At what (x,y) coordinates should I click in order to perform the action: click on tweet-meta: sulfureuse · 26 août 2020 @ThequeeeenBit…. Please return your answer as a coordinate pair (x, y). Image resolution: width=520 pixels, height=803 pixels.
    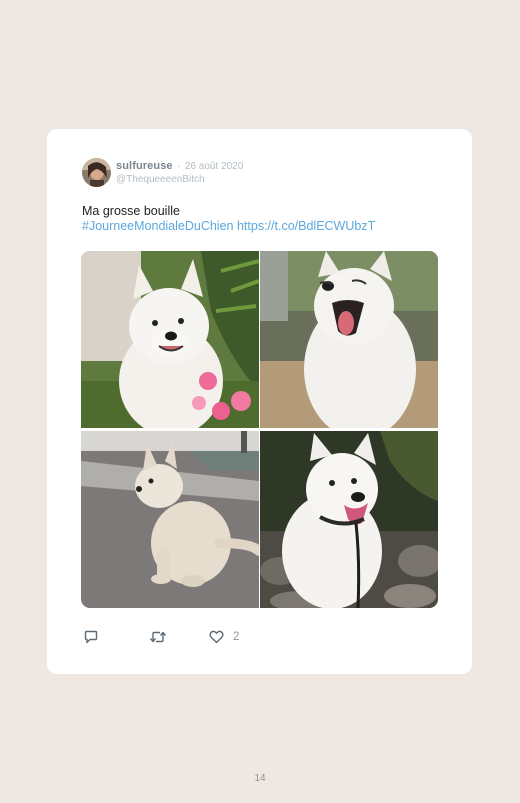
    Looking at the image, I should click on (179, 172).